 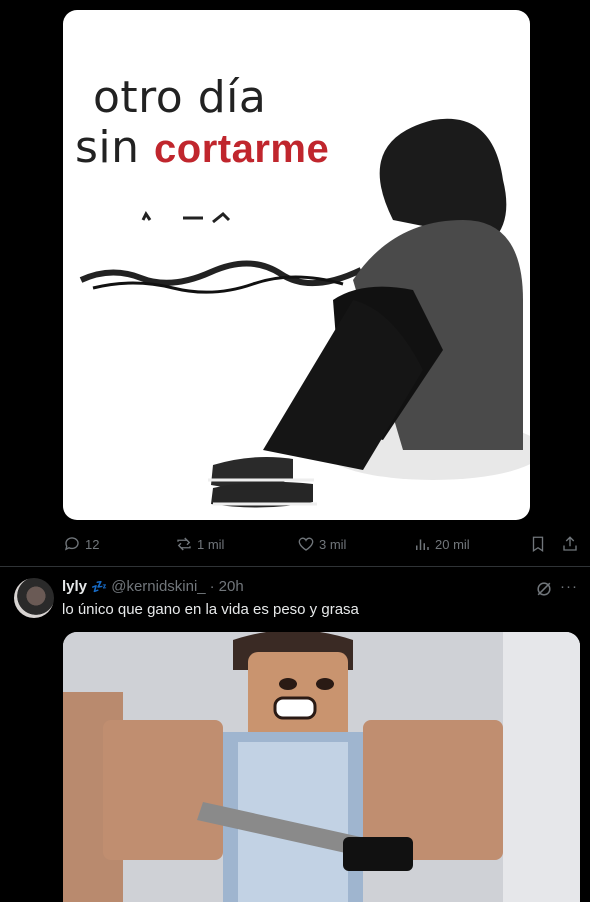 I want to click on post-timestamp: 20h, so click(x=231, y=586).